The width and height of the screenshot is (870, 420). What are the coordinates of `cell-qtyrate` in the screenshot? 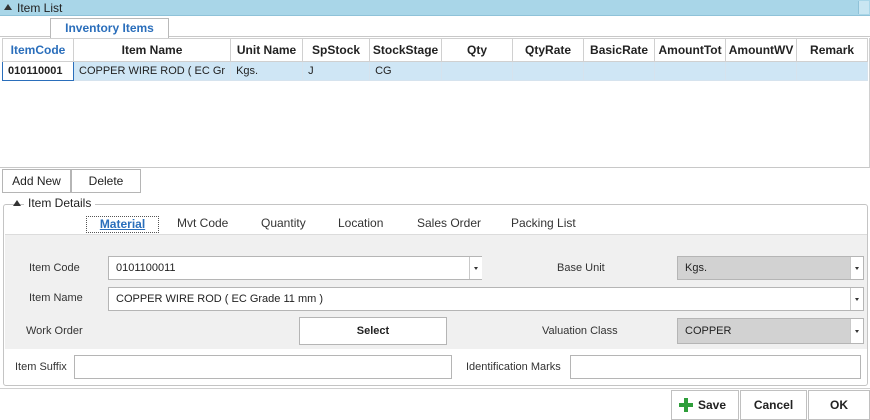 It's located at (548, 71).